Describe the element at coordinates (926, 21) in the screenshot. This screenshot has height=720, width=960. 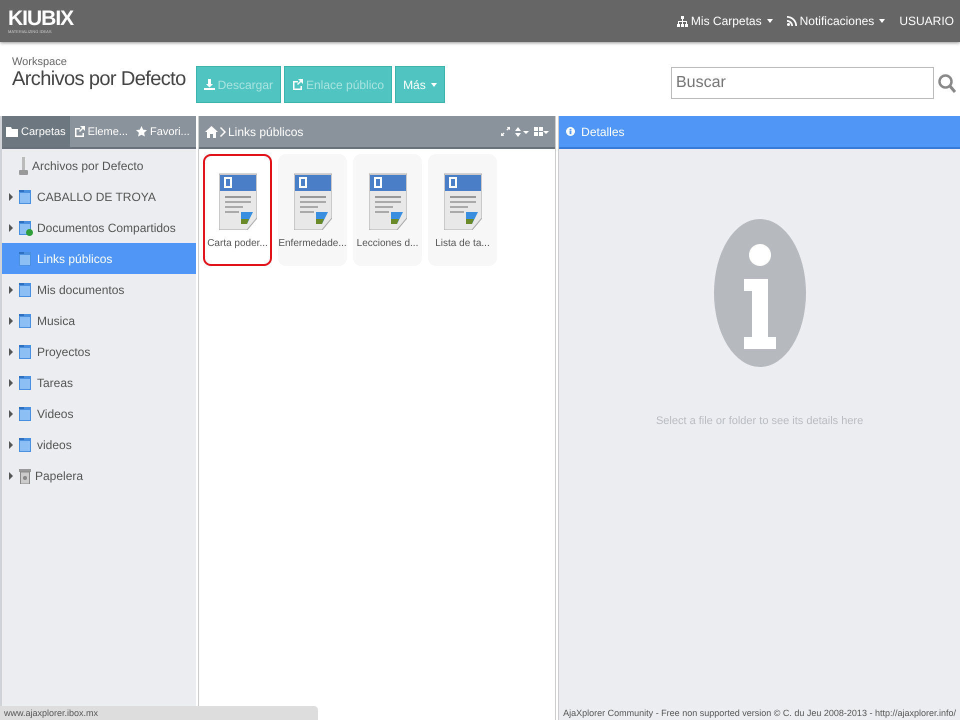
I see `user-menu: USUARIO` at that location.